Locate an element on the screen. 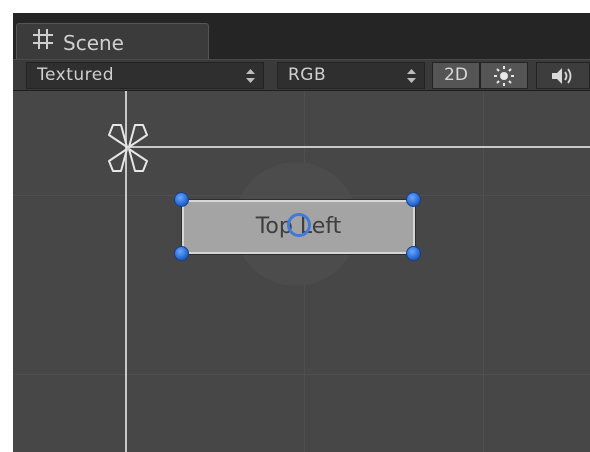  anchor-gizmo-icon is located at coordinates (128, 148).